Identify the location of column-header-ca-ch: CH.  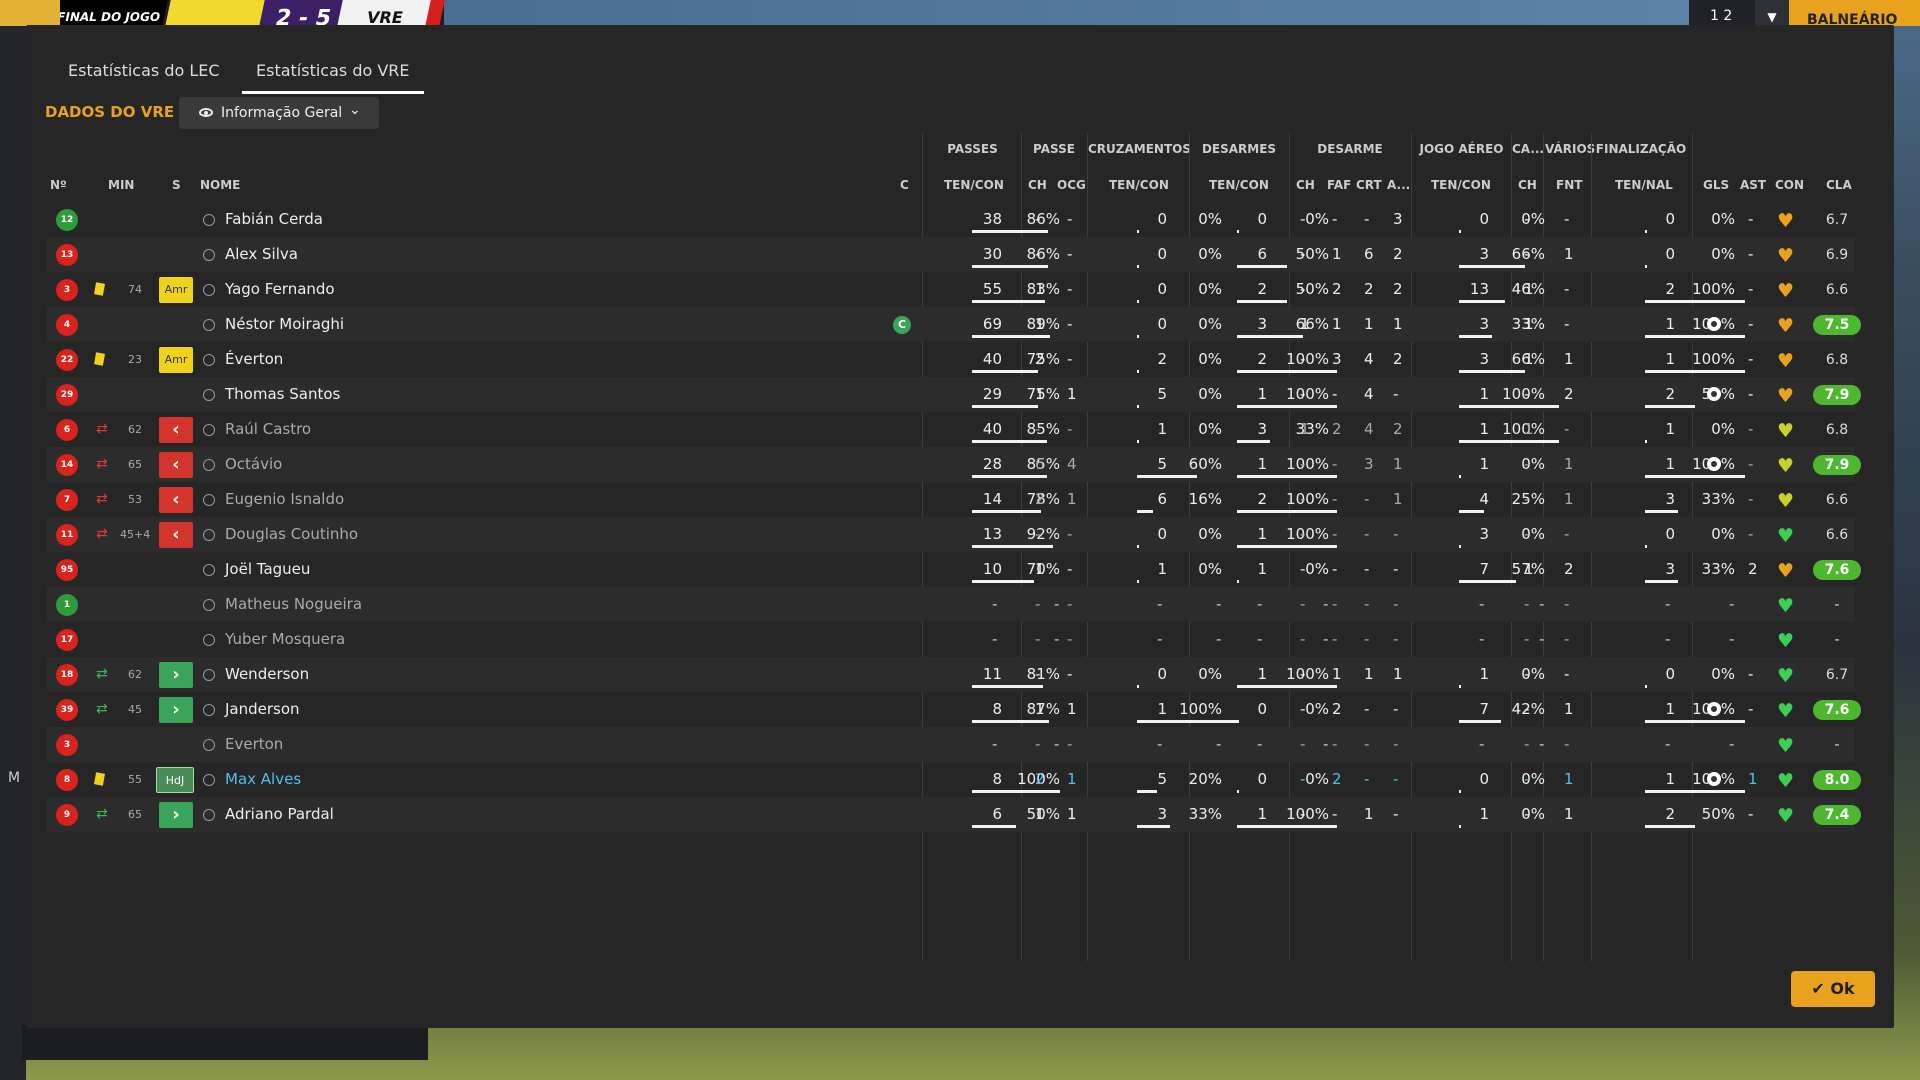
(1527, 186).